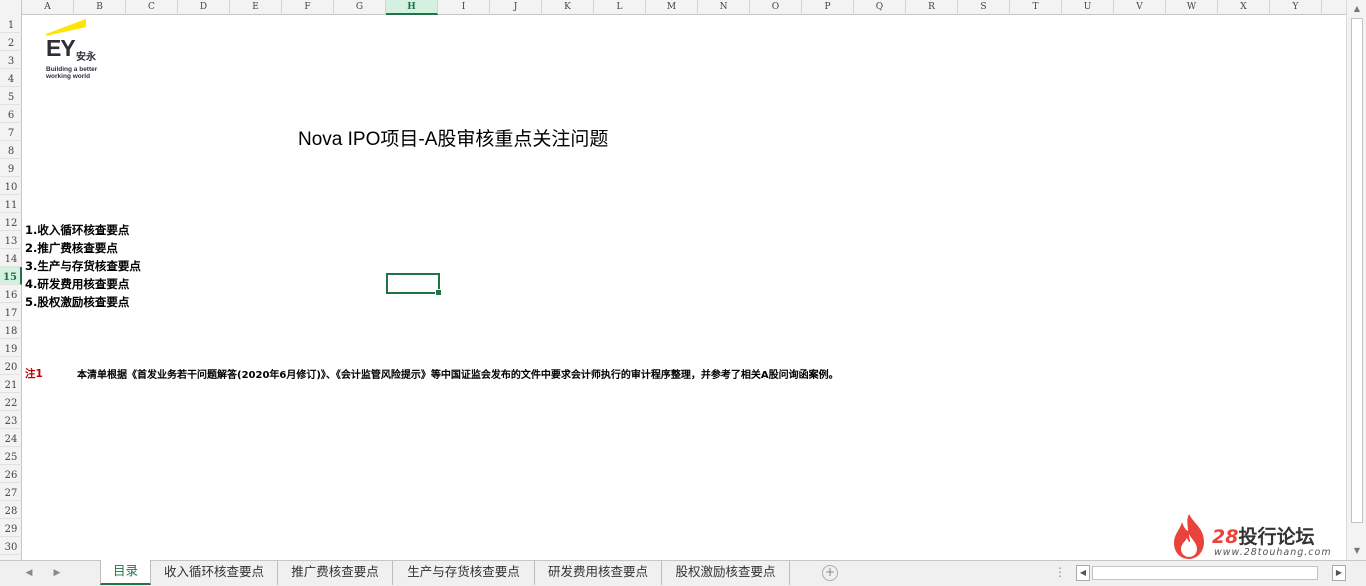 This screenshot has height=586, width=1366. Describe the element at coordinates (776, 7) in the screenshot. I see `column-header-o: O` at that location.